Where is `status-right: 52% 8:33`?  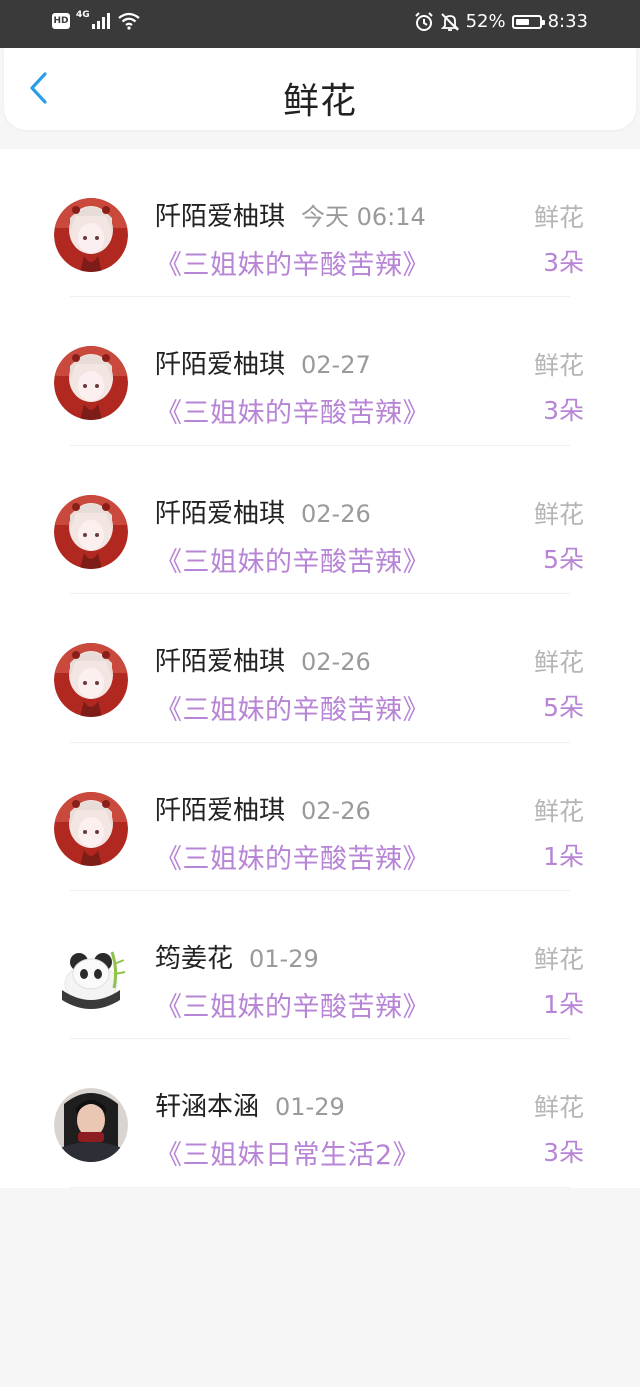
status-right: 52% 8:33 is located at coordinates (501, 21).